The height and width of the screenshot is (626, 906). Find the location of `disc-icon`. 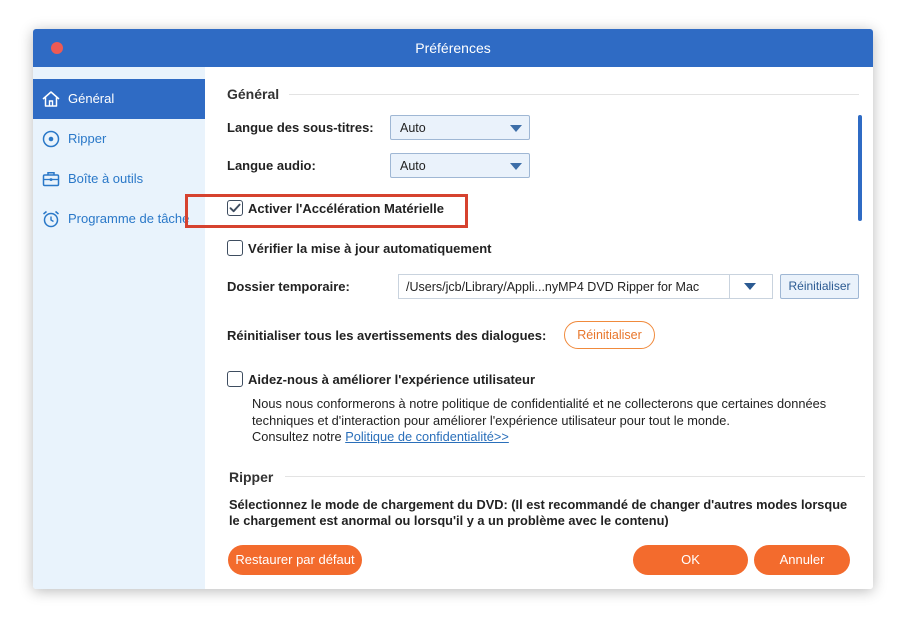

disc-icon is located at coordinates (51, 139).